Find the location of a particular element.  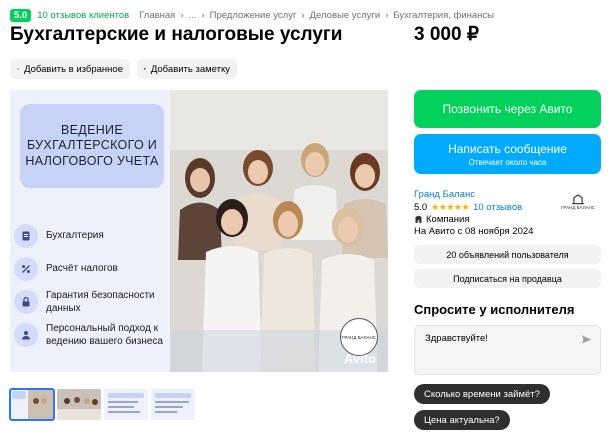

seller-since: На Авито с 08 ноября 2024 is located at coordinates (474, 231).